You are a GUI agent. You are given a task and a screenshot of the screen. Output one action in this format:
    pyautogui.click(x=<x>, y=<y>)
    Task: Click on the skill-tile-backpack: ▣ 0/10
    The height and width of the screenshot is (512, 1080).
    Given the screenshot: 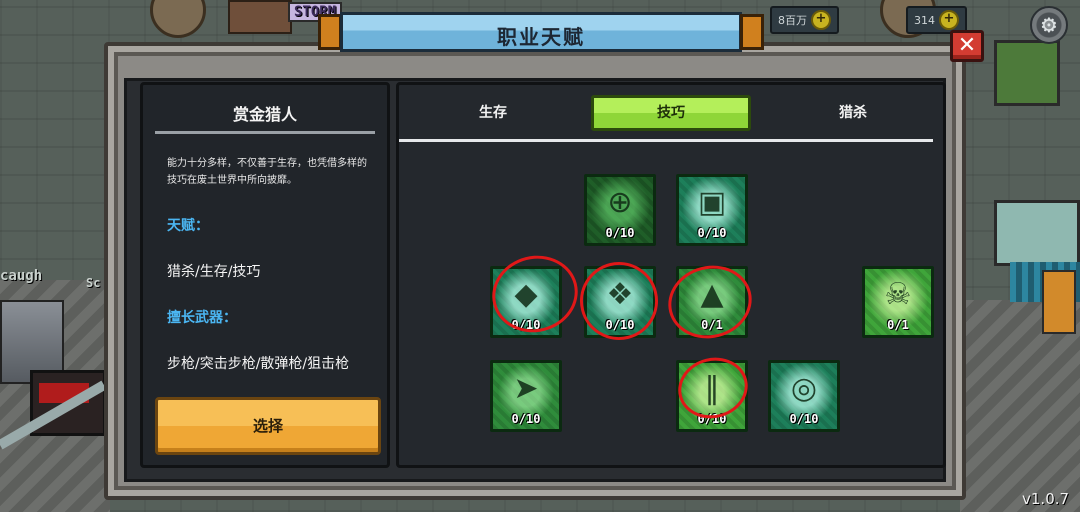 What is the action you would take?
    pyautogui.click(x=712, y=210)
    